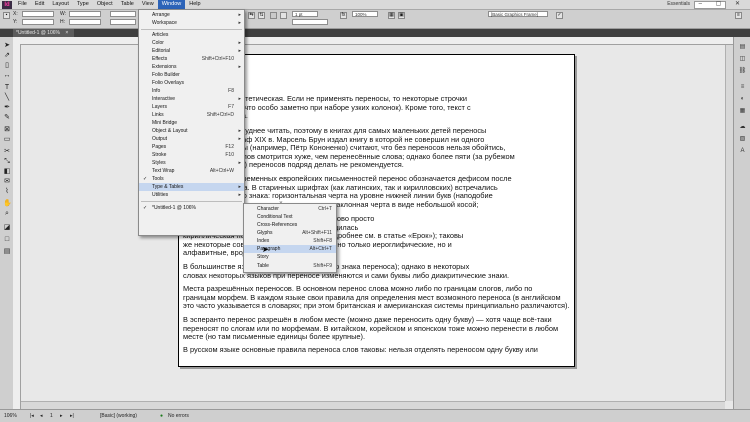 This screenshot has width=750, height=422. What do you see at coordinates (194, 4) in the screenshot?
I see `menu-help: Help` at bounding box center [194, 4].